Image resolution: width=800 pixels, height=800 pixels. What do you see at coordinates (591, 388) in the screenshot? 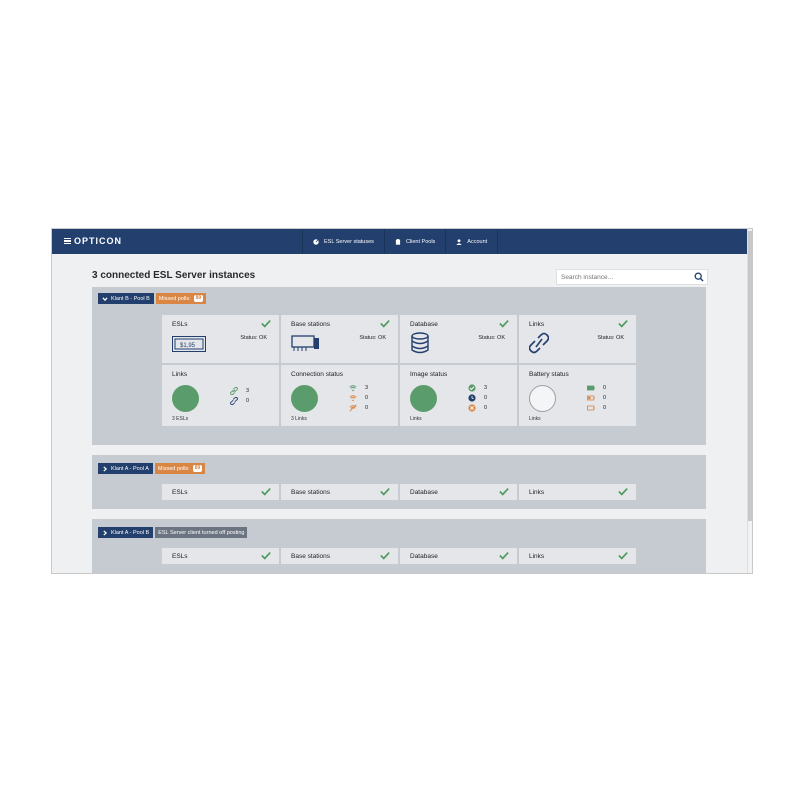
I see `battery-full-icon` at bounding box center [591, 388].